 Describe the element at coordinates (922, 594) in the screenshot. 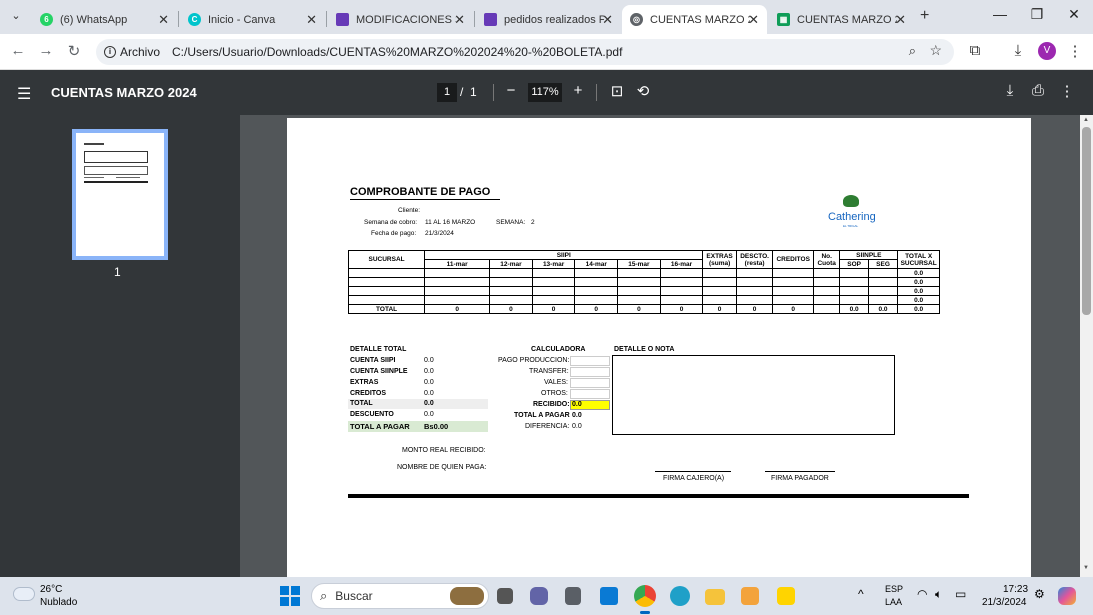

I see `wifi-icon: ◠` at that location.